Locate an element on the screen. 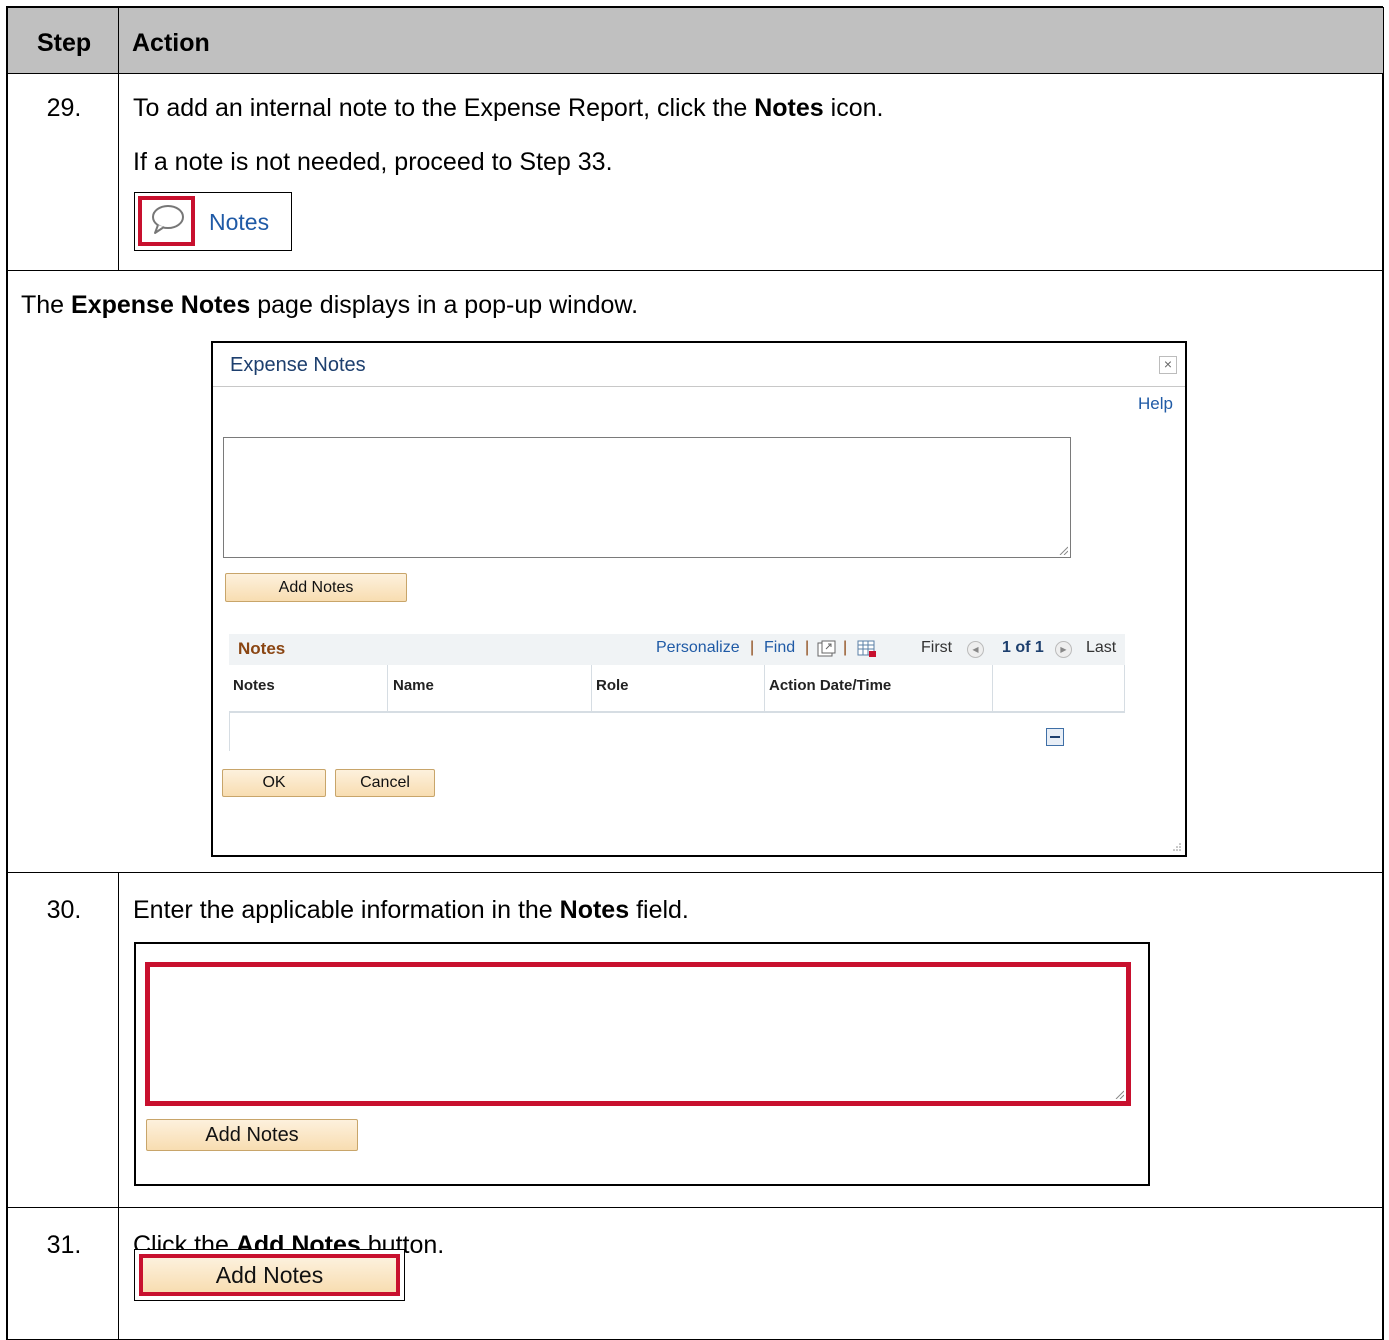 This screenshot has height=1340, width=1389. step-number: 31. is located at coordinates (64, 1245).